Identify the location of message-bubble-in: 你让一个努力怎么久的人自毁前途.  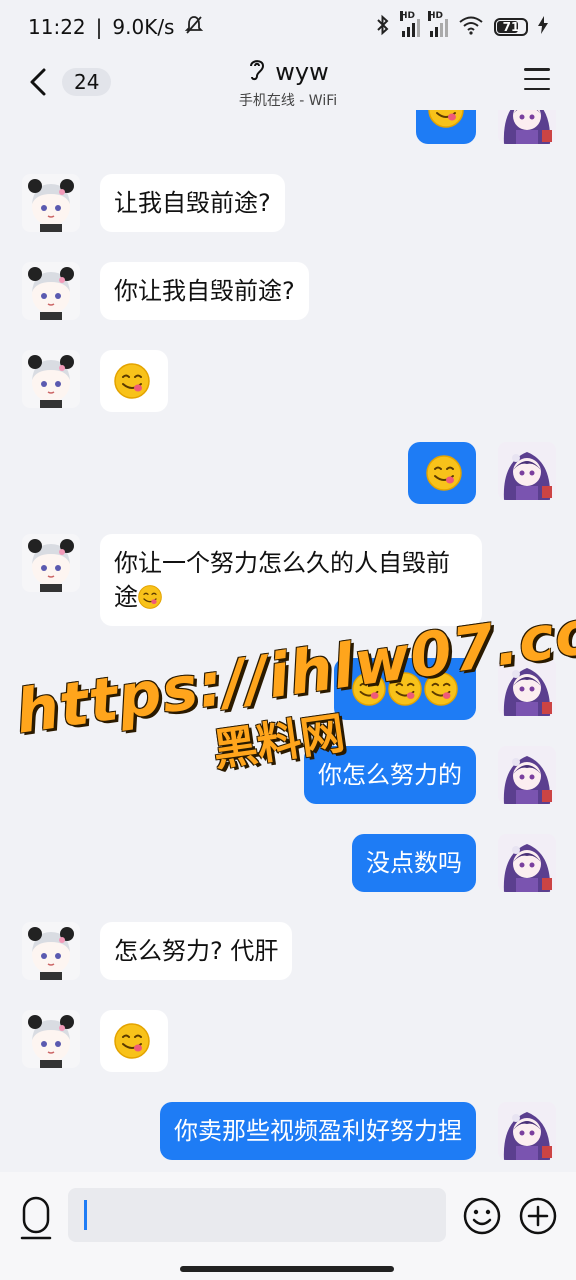
(291, 580).